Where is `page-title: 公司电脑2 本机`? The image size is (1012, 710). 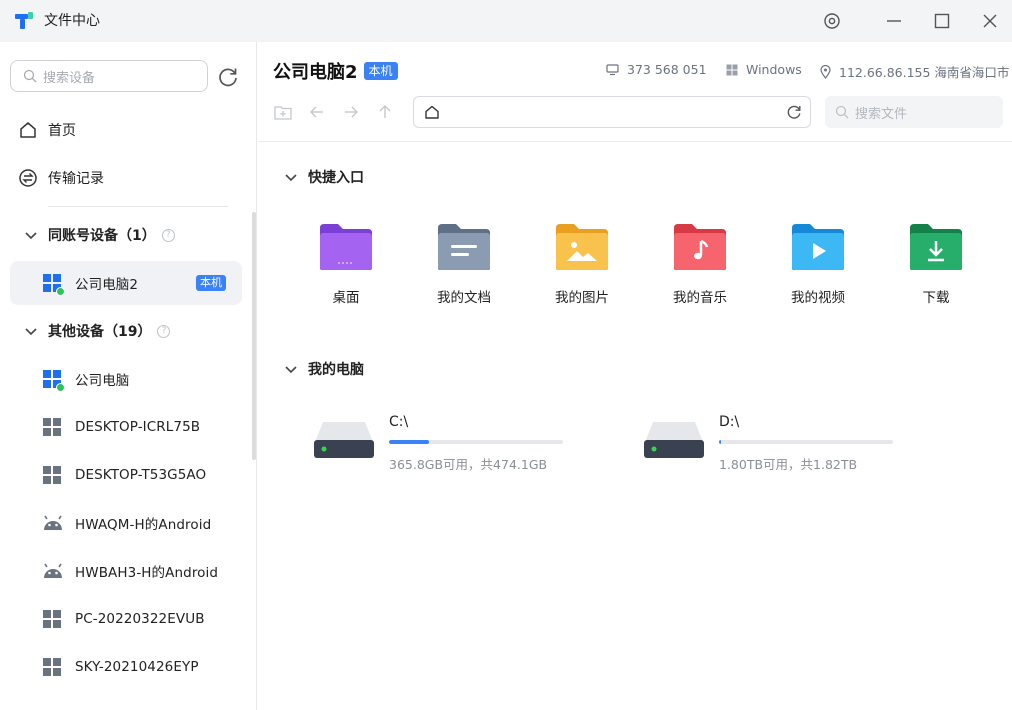
page-title: 公司电脑2 本机 is located at coordinates (335, 71).